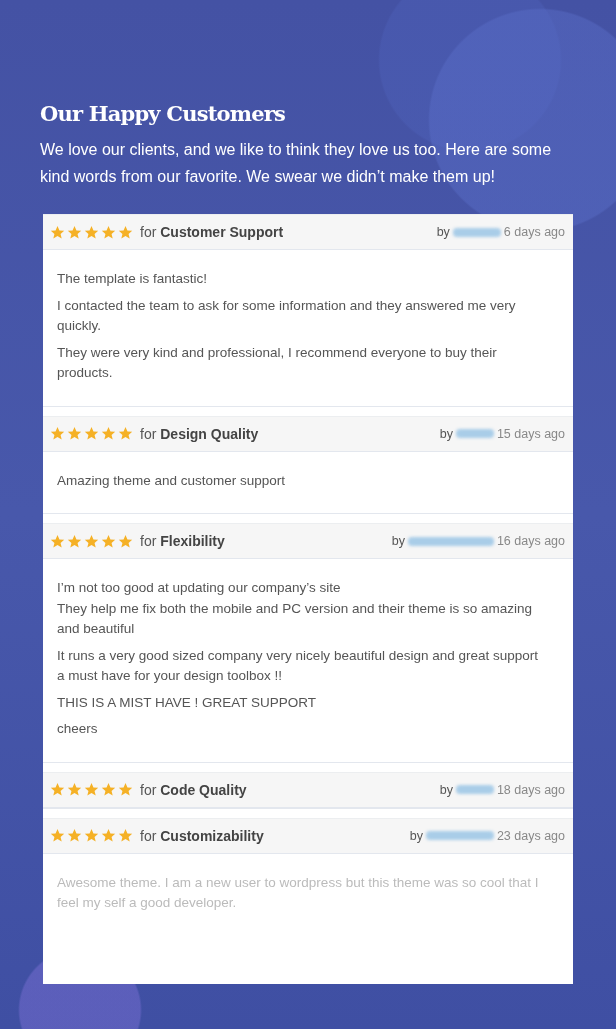  Describe the element at coordinates (163, 113) in the screenshot. I see `section-heading: Our Happy Customers` at that location.